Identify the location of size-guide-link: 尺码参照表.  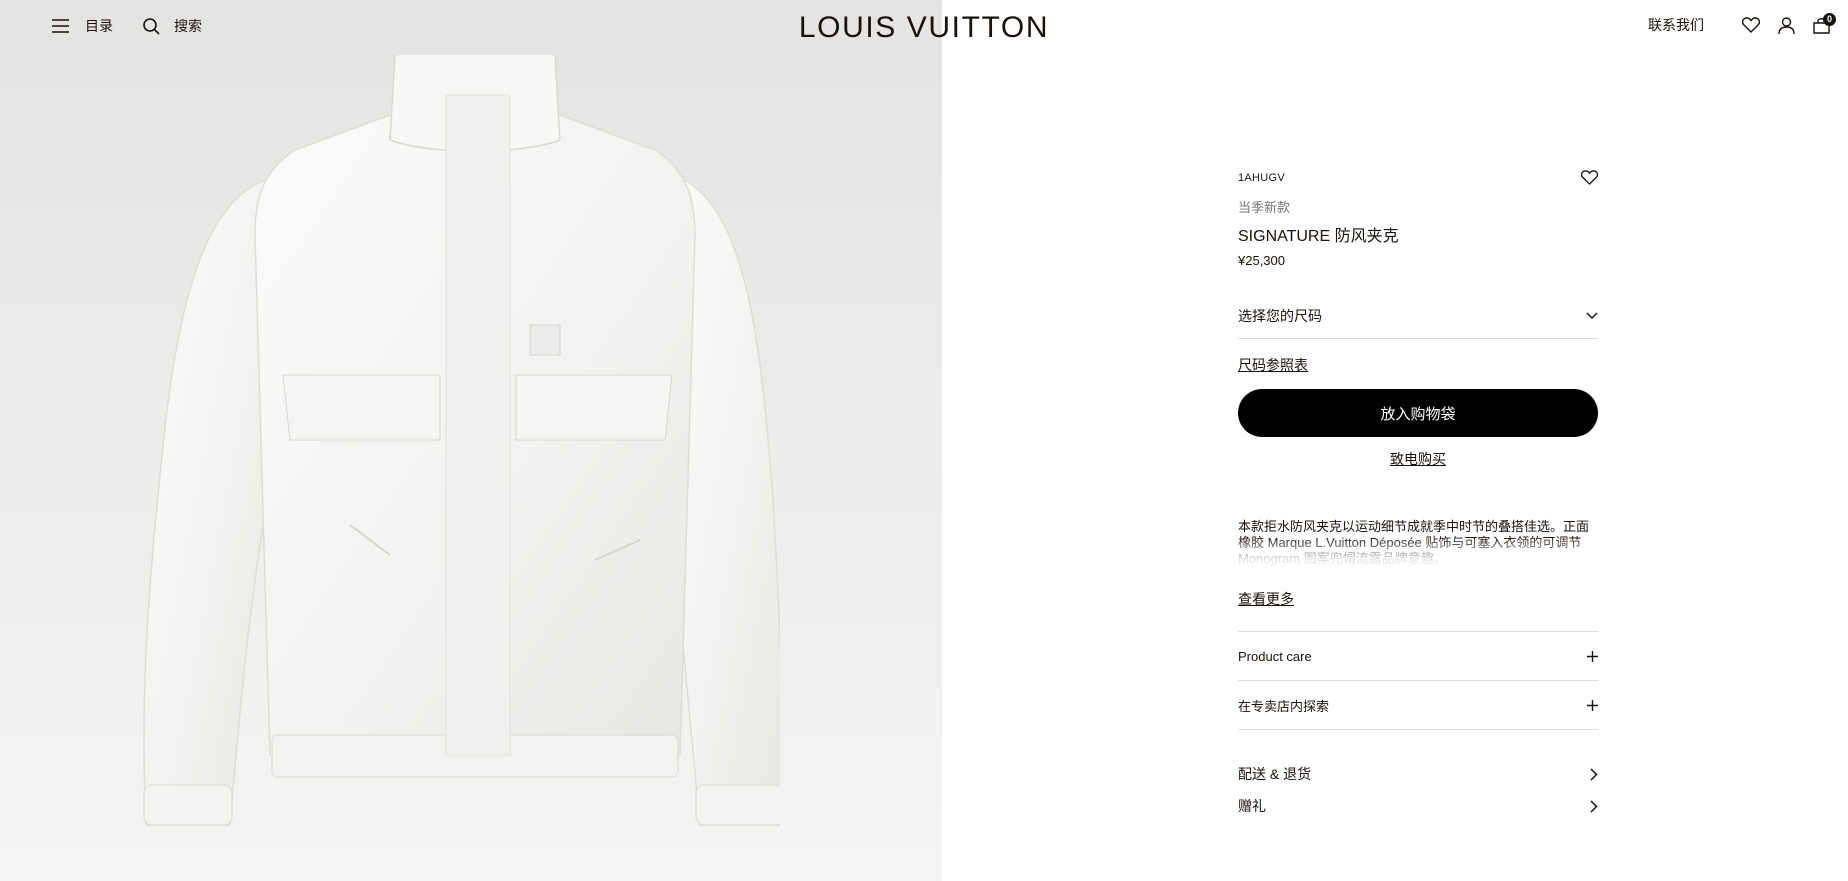
(1273, 365).